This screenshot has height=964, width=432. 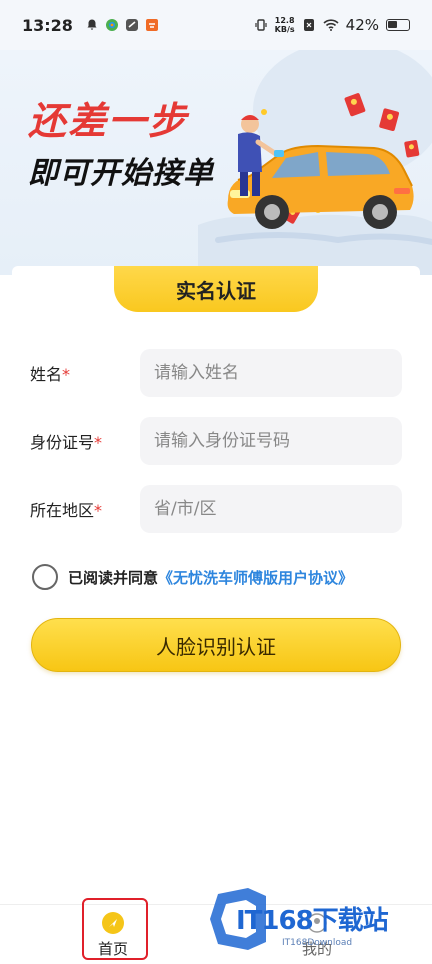 I want to click on card-tab-title: 实名认证, so click(x=216, y=289).